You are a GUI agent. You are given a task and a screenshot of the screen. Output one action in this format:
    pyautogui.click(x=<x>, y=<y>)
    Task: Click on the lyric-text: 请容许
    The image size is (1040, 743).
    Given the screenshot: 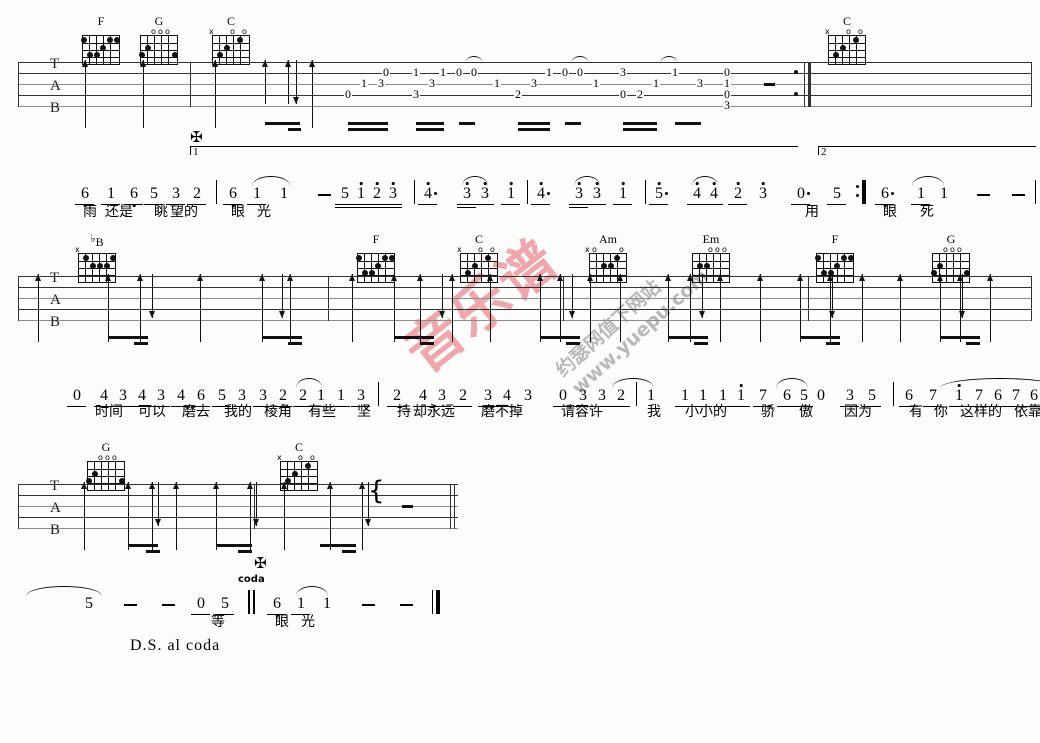 What is the action you would take?
    pyautogui.click(x=582, y=412)
    